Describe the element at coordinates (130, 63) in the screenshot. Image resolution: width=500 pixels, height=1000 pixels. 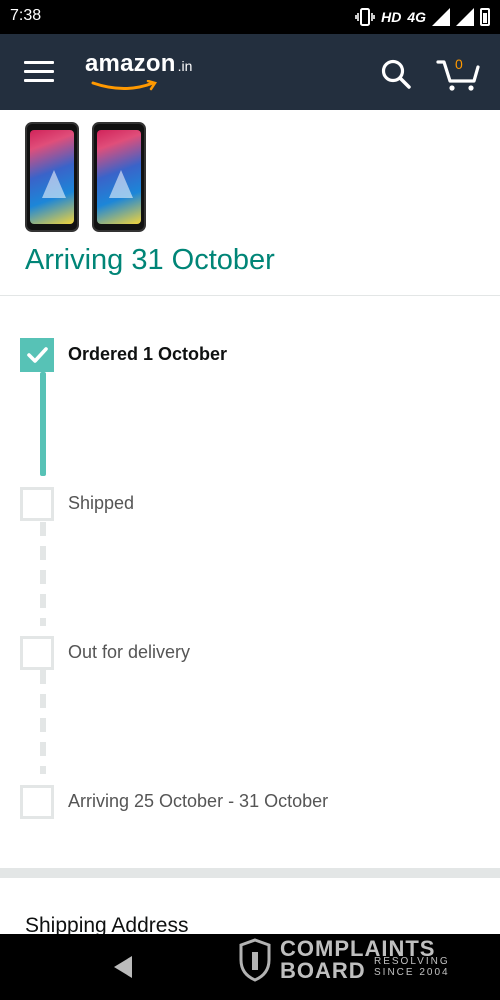
I see `logo-word: amazon` at that location.